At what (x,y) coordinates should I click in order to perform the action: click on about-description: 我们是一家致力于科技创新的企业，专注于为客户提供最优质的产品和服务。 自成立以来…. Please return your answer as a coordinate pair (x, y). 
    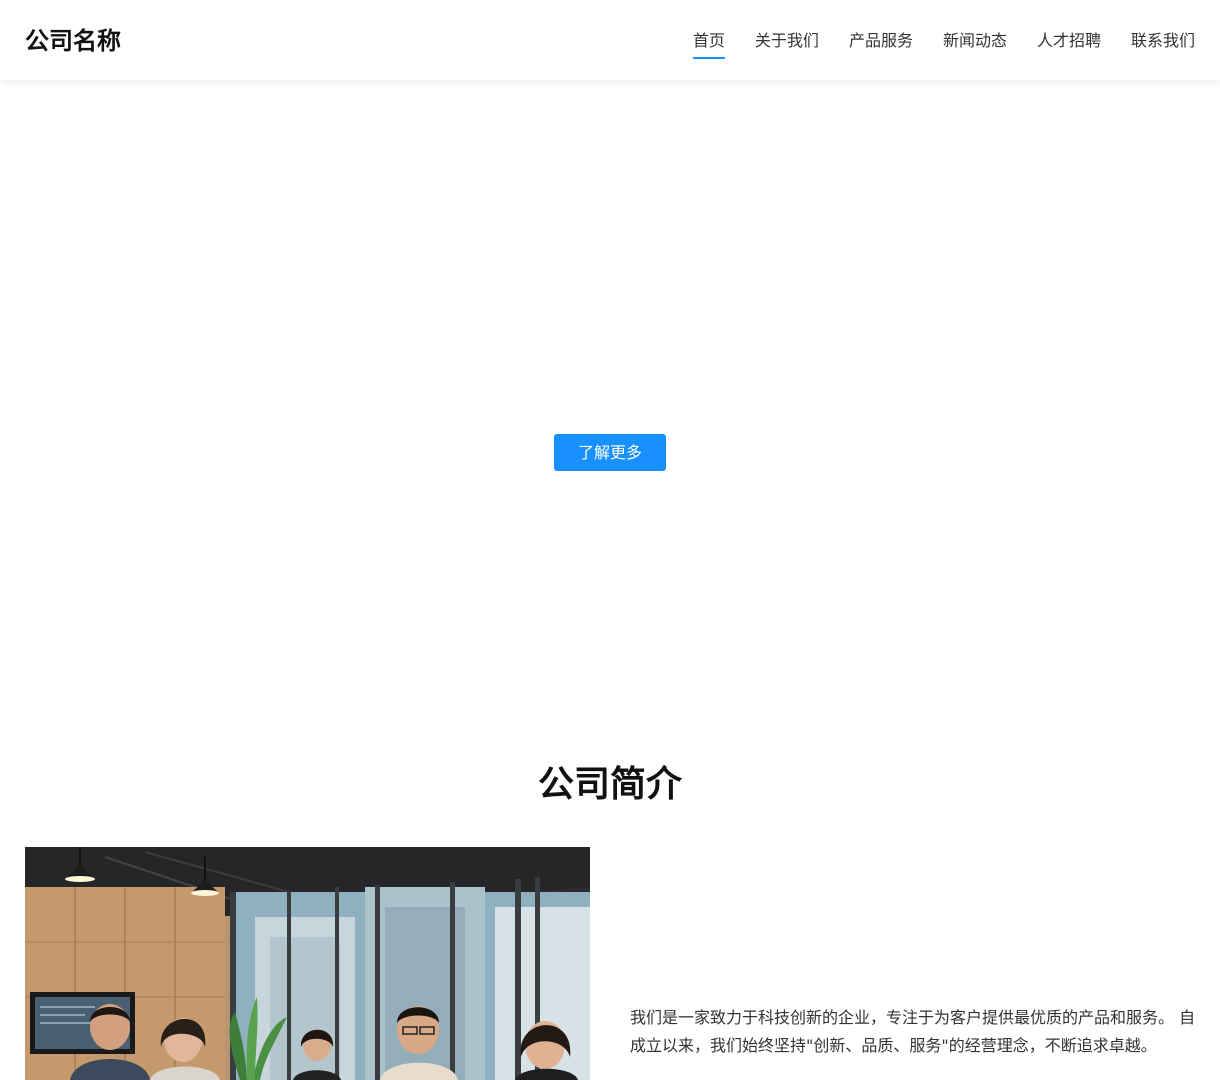
    Looking at the image, I should click on (913, 1031).